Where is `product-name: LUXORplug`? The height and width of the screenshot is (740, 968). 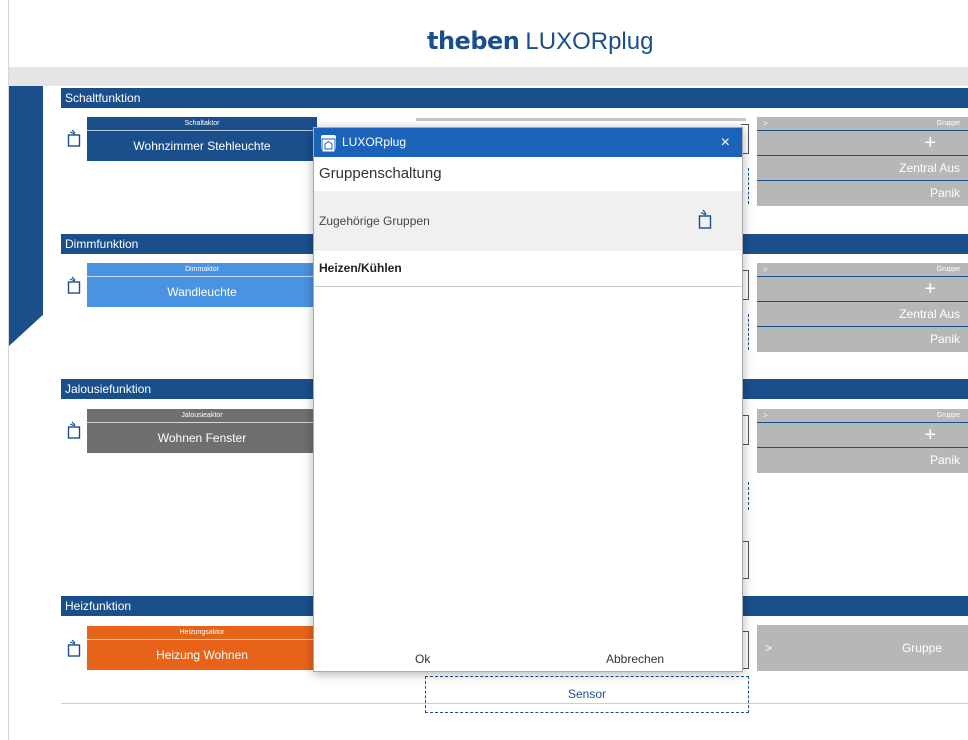 product-name: LUXORplug is located at coordinates (589, 41).